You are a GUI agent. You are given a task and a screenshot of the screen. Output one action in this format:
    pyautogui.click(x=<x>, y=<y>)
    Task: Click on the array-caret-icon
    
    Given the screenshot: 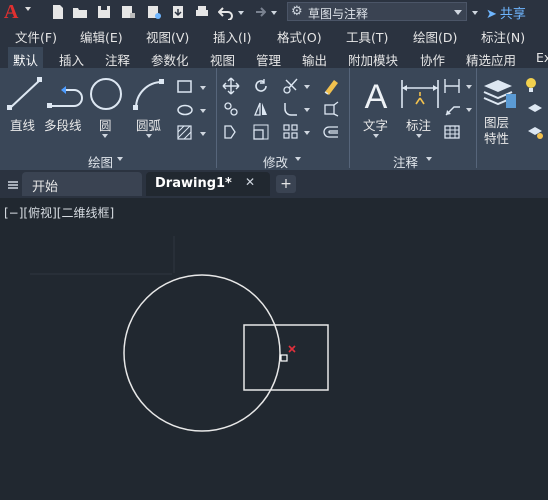 What is the action you would take?
    pyautogui.click(x=307, y=133)
    